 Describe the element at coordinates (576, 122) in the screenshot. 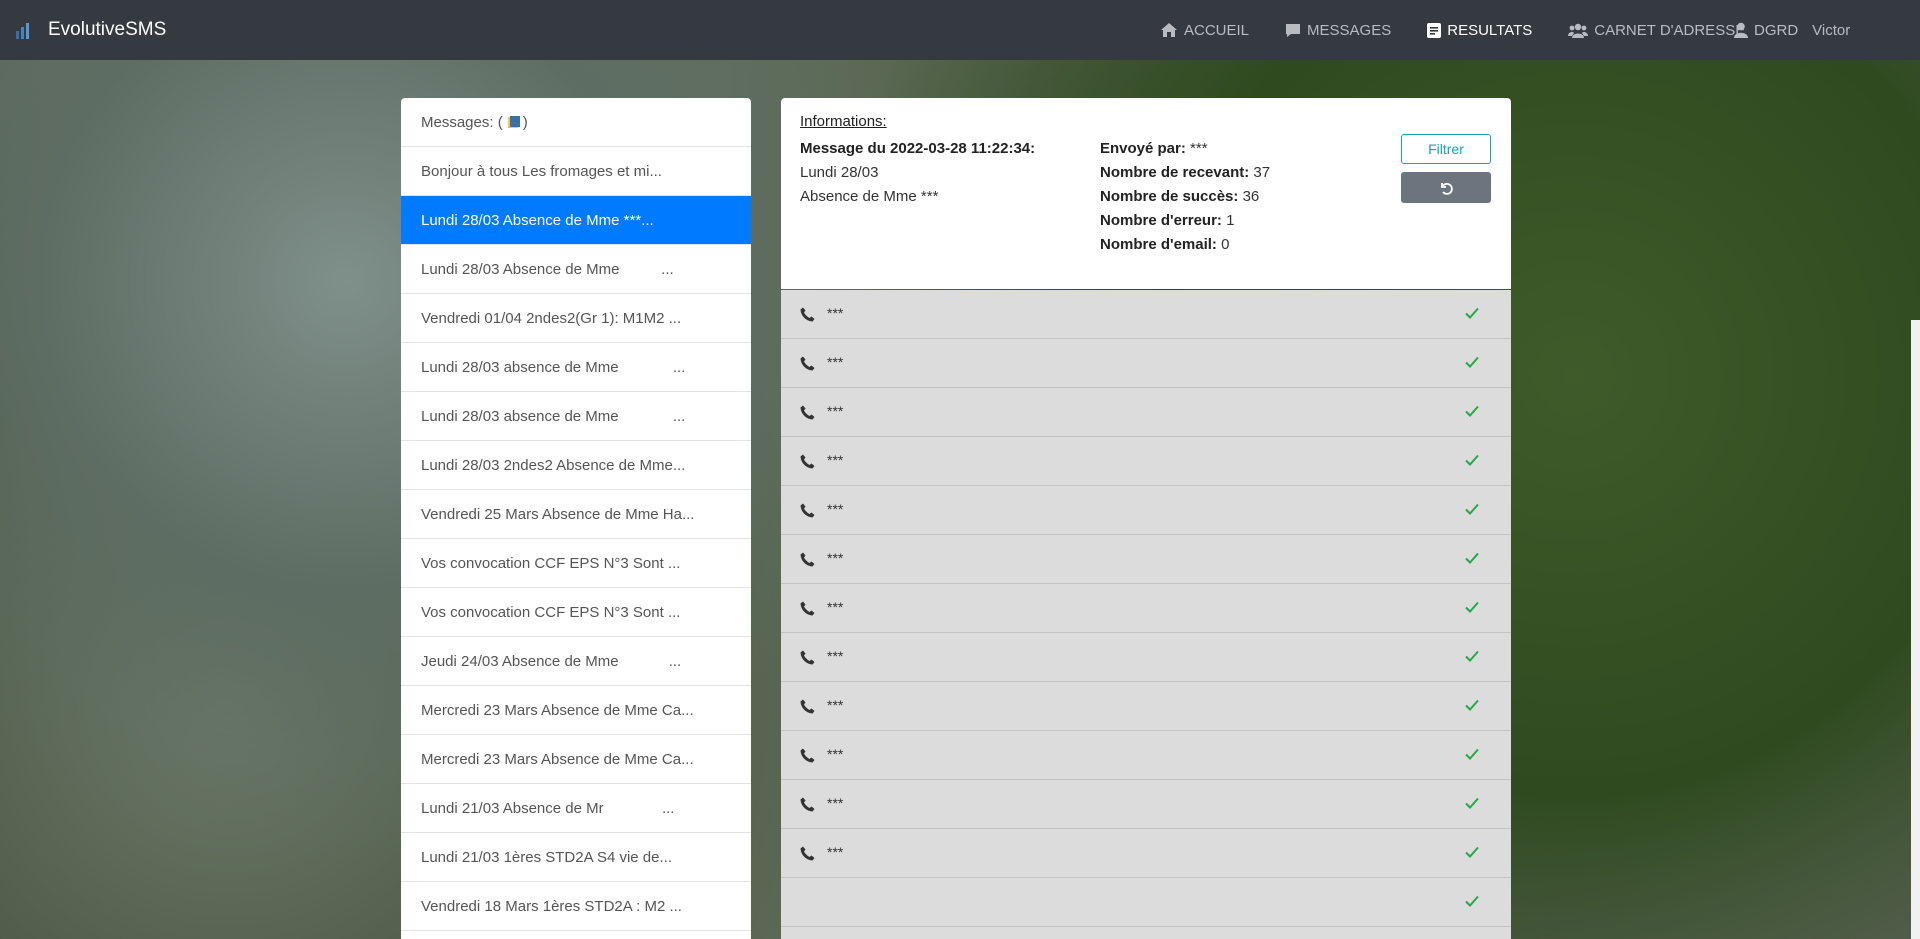

I see `message-list-header: Messages: ( )` at that location.